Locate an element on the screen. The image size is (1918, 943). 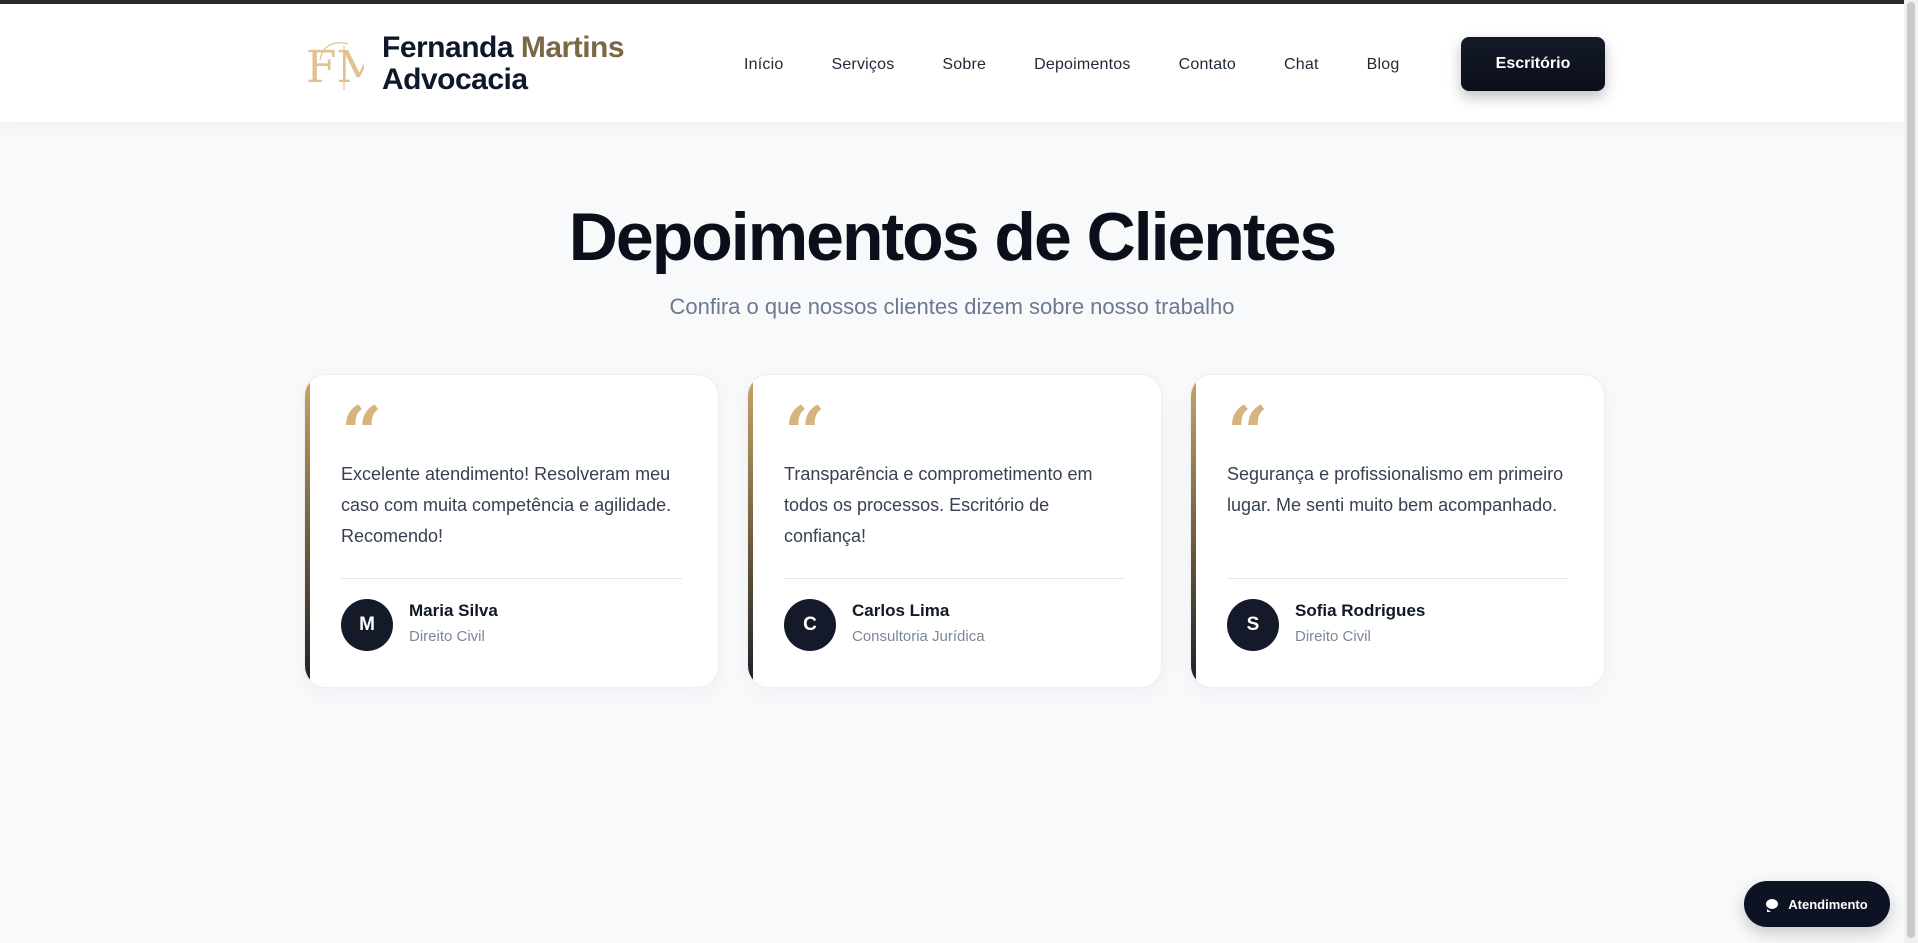
escritorio-button: Escritório is located at coordinates (1533, 64).